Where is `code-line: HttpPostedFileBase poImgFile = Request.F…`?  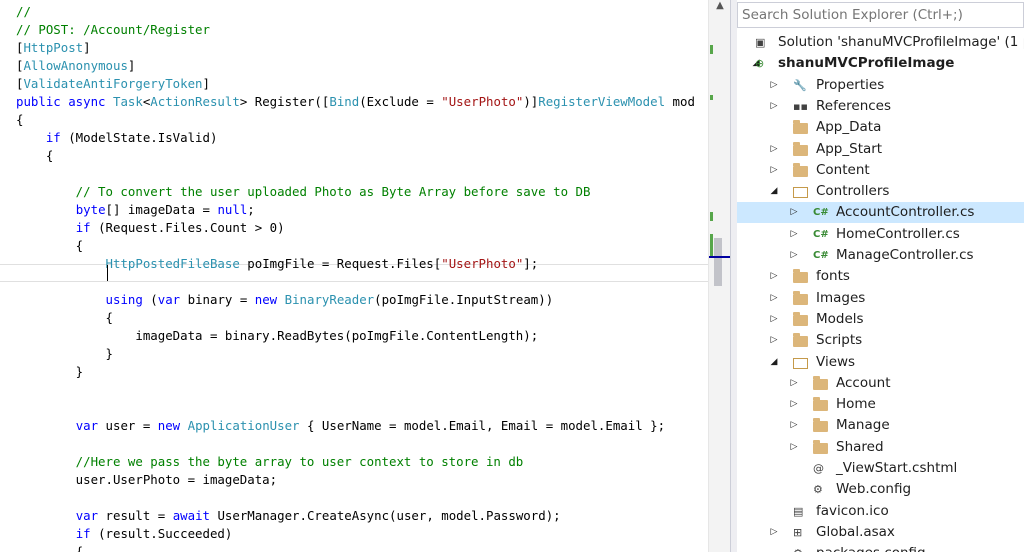
code-line: HttpPostedFileBase poImgFile = Request.F… is located at coordinates (277, 264).